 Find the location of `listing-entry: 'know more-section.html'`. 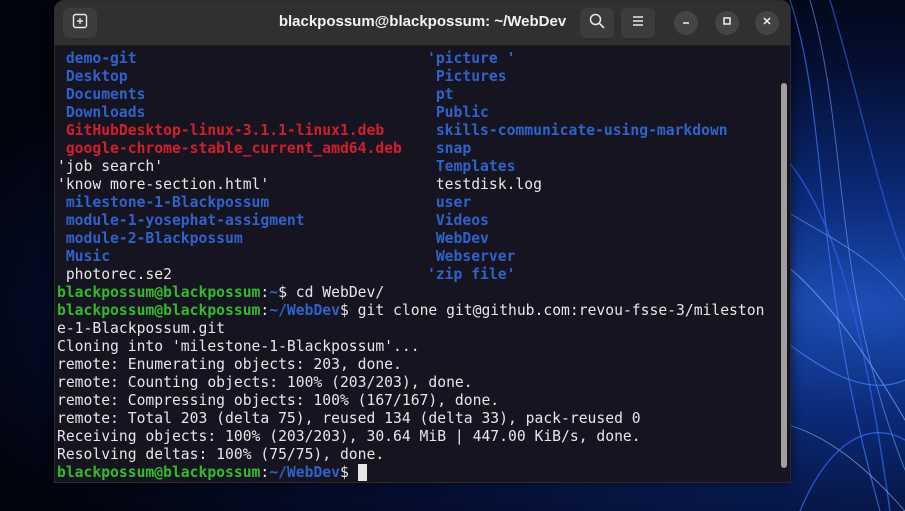

listing-entry: 'know more-section.html' is located at coordinates (163, 184).